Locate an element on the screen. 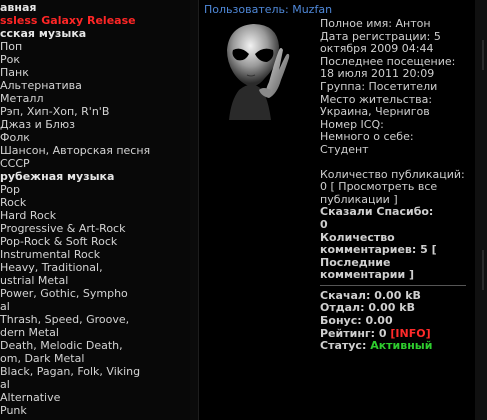 The width and height of the screenshot is (487, 420). sidebar-item: Rock is located at coordinates (13, 202).